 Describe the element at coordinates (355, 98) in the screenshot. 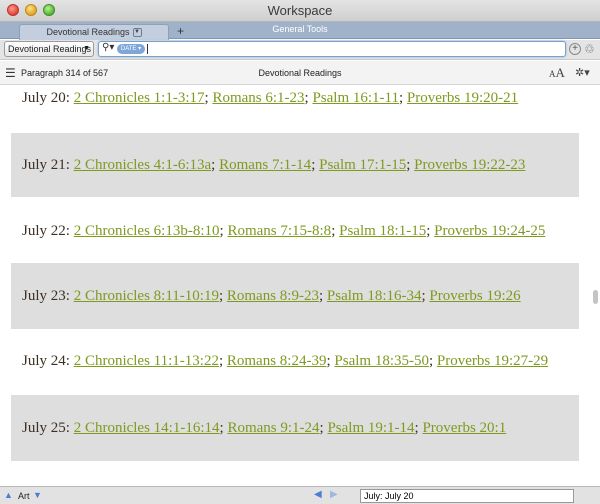

I see `scripture-link: Psalm 16:1-11` at that location.